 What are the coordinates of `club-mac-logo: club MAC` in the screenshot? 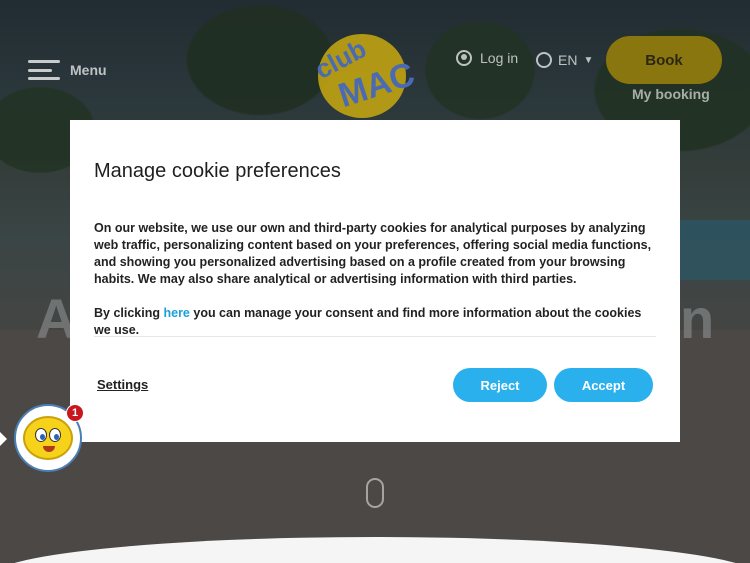 It's located at (364, 75).